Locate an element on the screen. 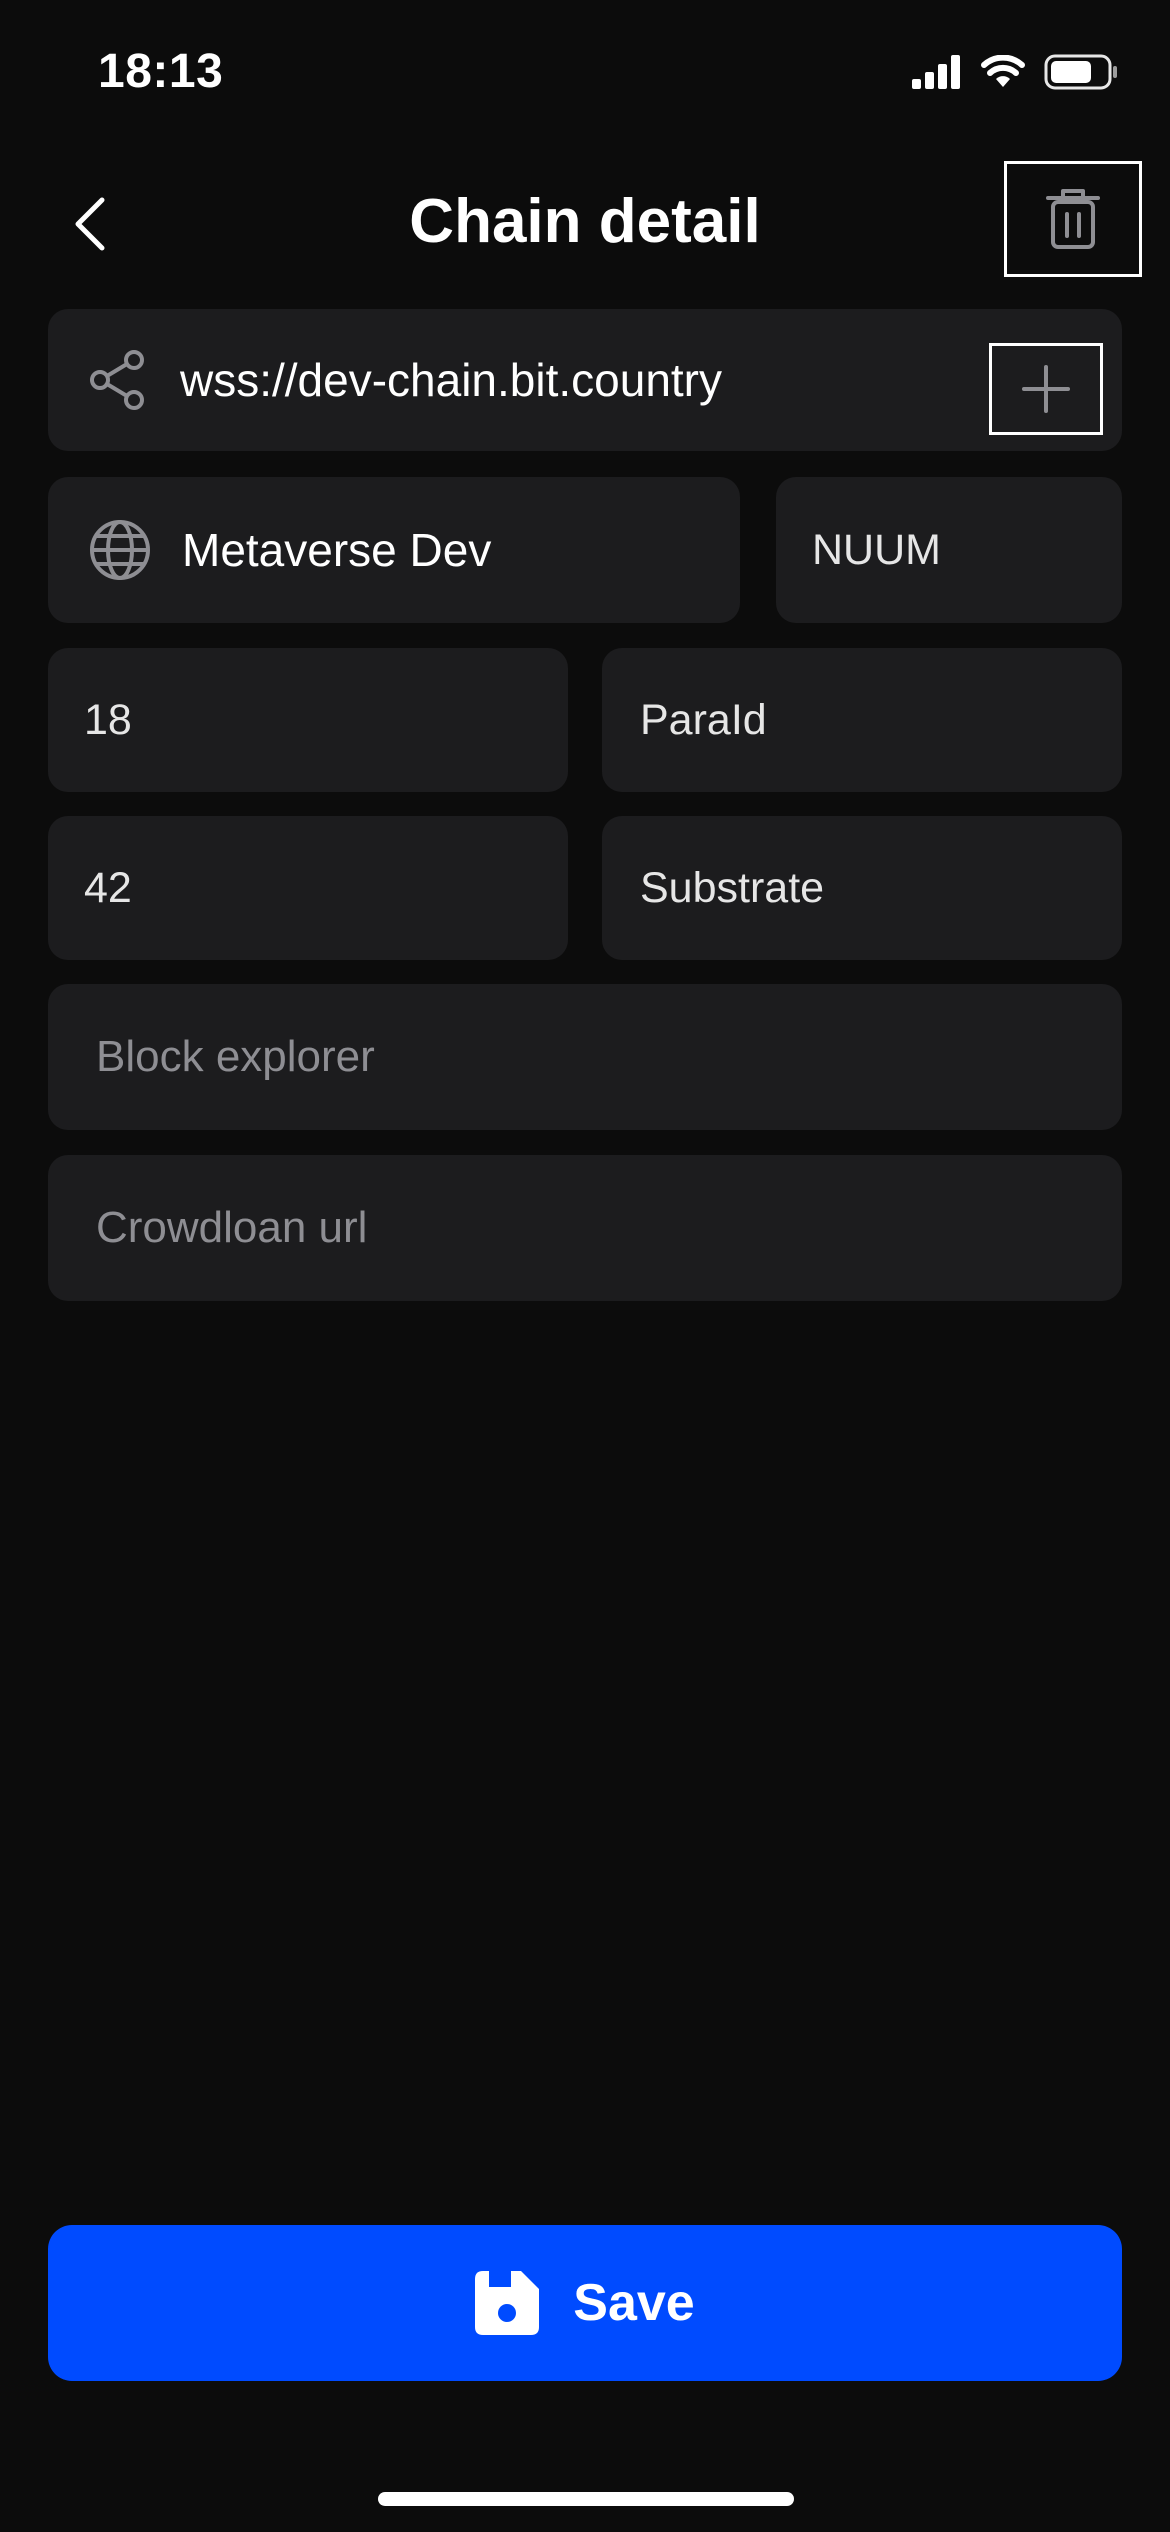 Image resolution: width=1170 pixels, height=2532 pixels. save-button: Save is located at coordinates (585, 2303).